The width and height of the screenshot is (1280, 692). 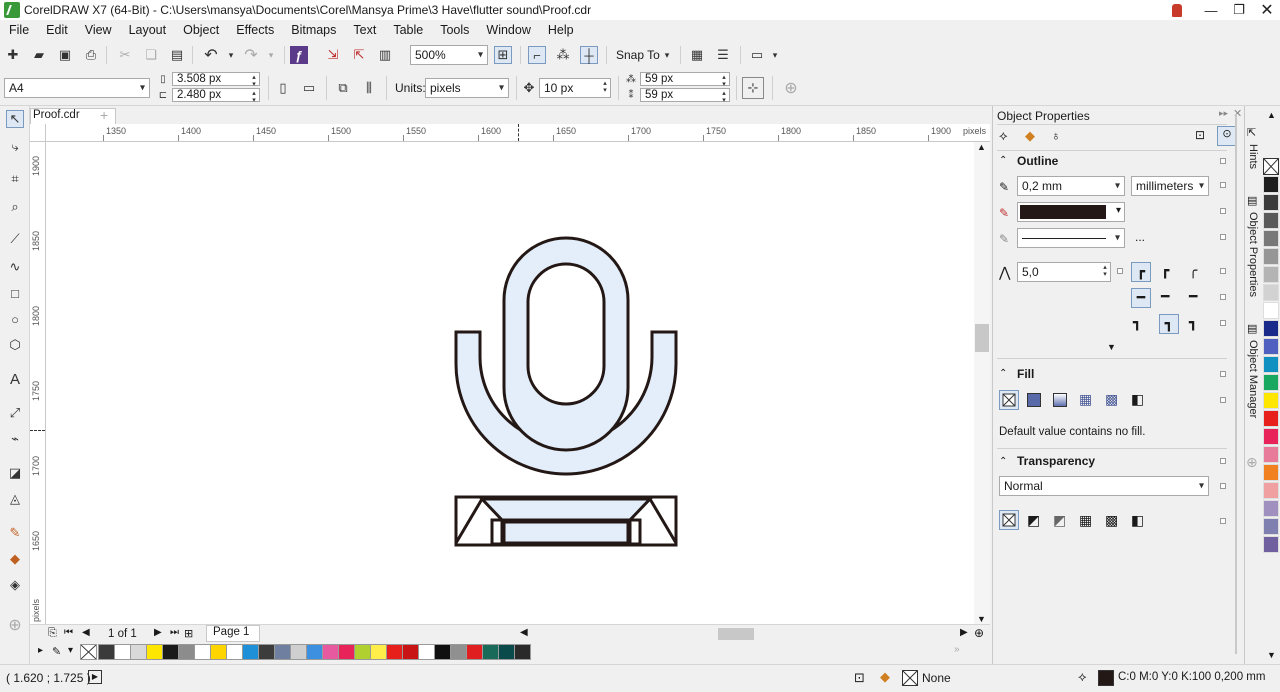 What do you see at coordinates (1193, 270) in the screenshot?
I see `bevel-join-icon: ╭` at bounding box center [1193, 270].